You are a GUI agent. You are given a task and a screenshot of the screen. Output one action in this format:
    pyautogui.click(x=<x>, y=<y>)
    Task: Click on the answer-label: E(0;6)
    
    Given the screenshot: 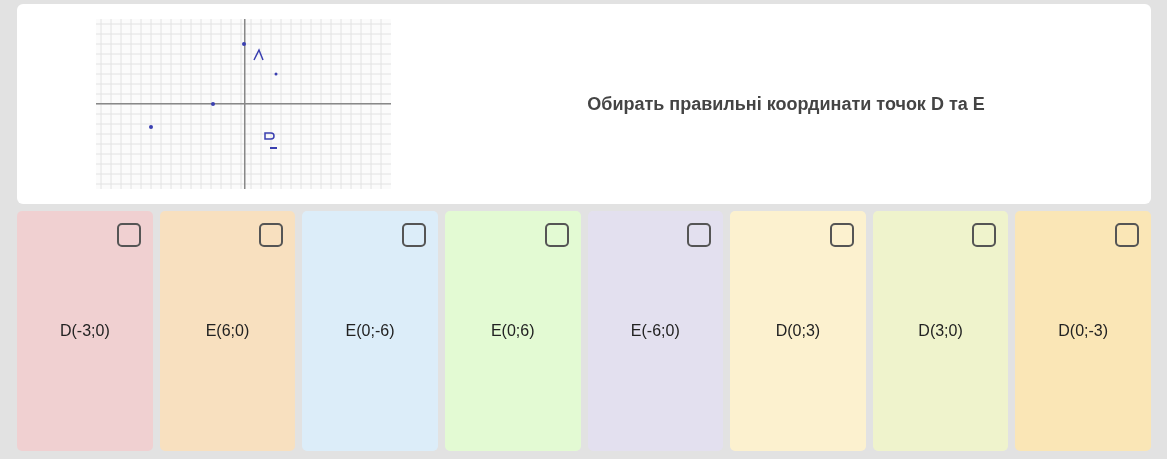 What is the action you would take?
    pyautogui.click(x=512, y=331)
    